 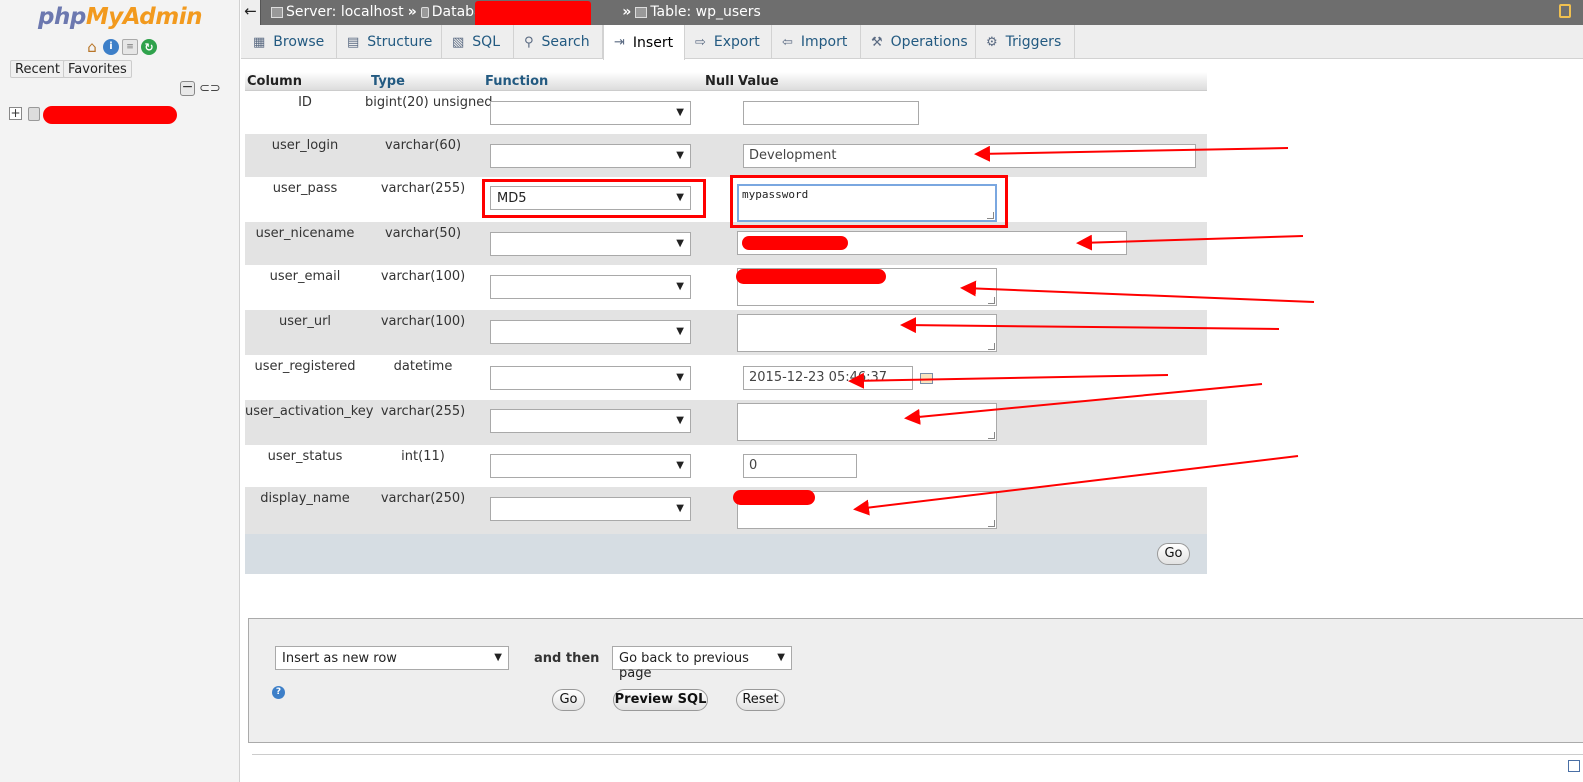 What do you see at coordinates (305, 456) in the screenshot?
I see `column-name: user_status` at bounding box center [305, 456].